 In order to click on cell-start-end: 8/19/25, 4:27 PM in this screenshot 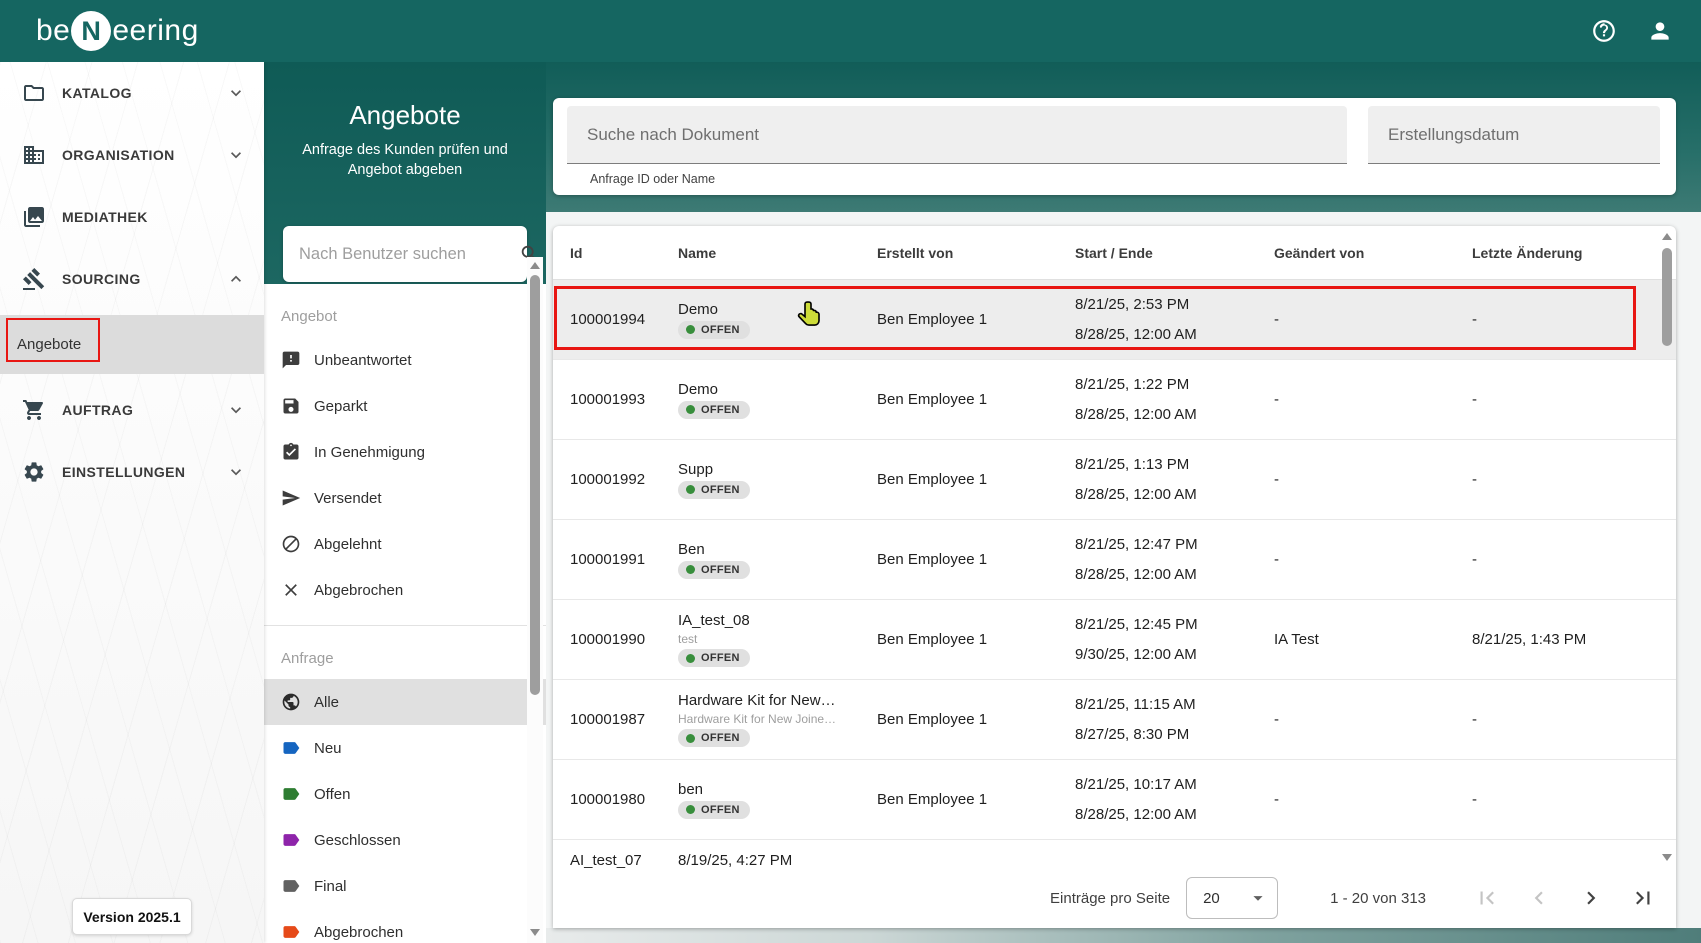, I will do `click(777, 854)`.